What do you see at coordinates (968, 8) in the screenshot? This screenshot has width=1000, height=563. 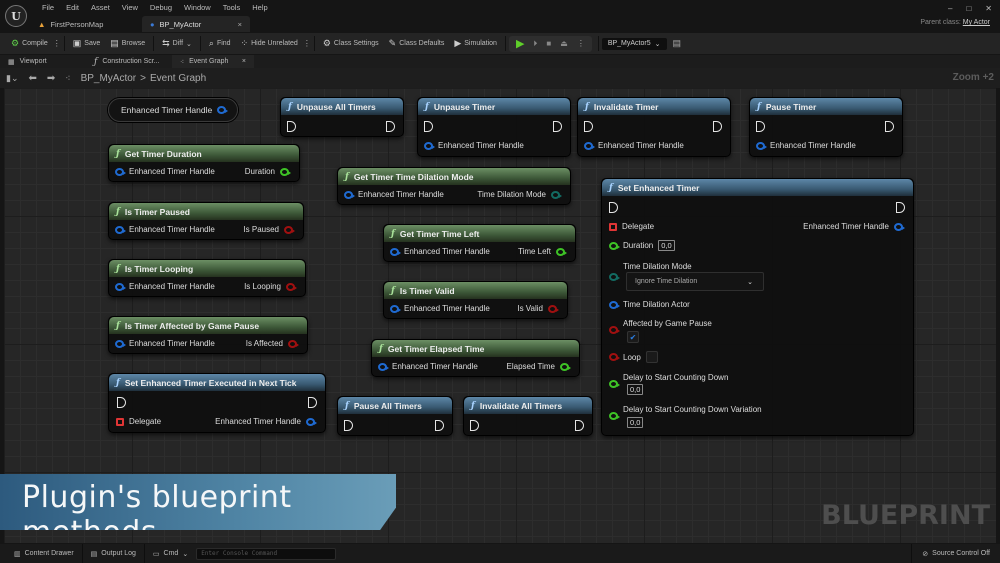 I see `maximize-icon: □` at bounding box center [968, 8].